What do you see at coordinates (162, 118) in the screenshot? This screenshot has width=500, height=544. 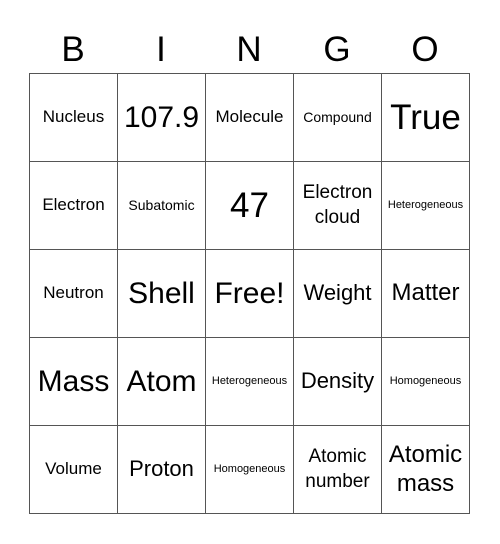 I see `bingo-cell: 107.9` at bounding box center [162, 118].